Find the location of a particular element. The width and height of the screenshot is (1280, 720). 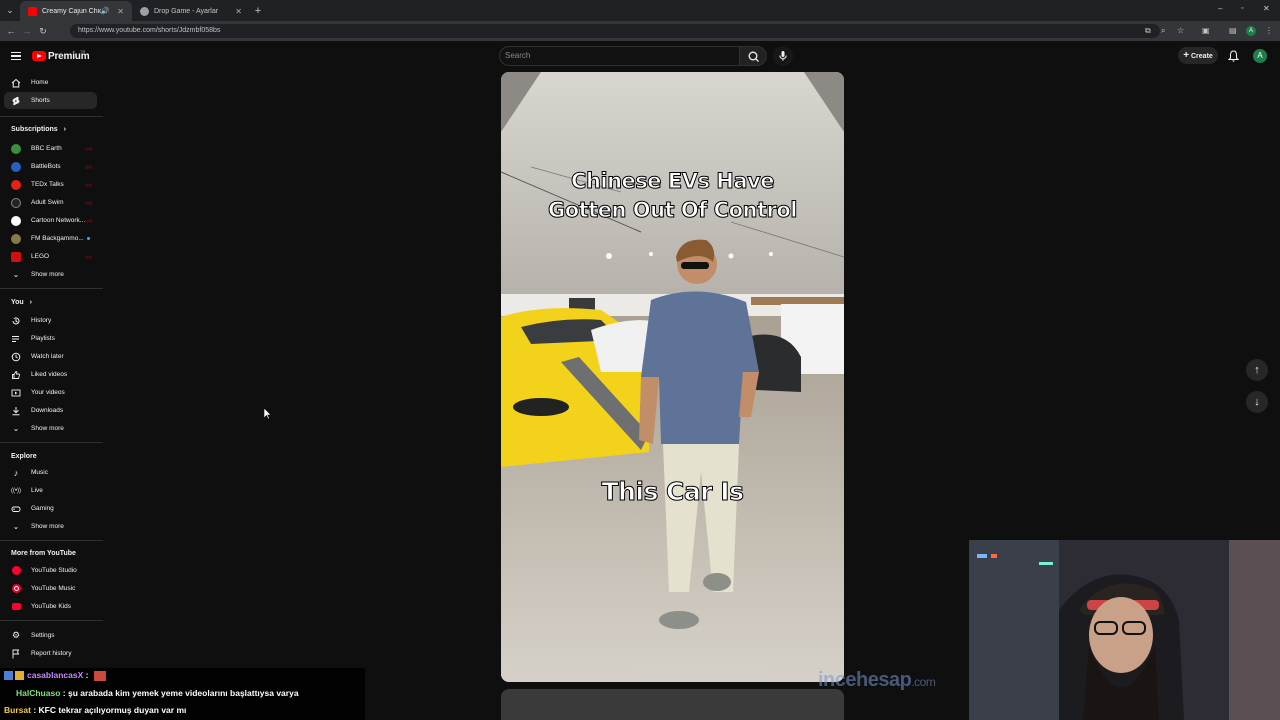

sidebar-item-playlists: Playlists is located at coordinates (50, 338).